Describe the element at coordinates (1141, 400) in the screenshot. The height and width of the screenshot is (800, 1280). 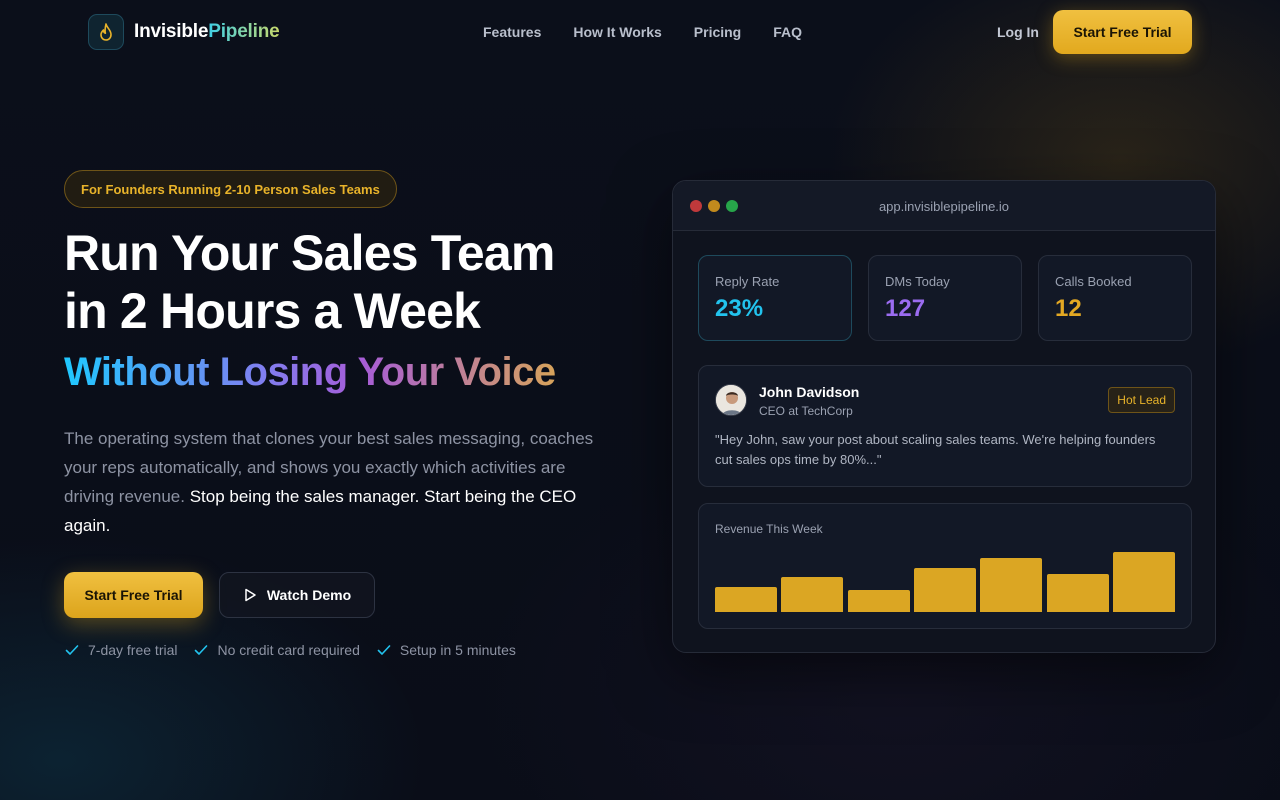
I see `hot-lead-badge: Hot Lead` at that location.